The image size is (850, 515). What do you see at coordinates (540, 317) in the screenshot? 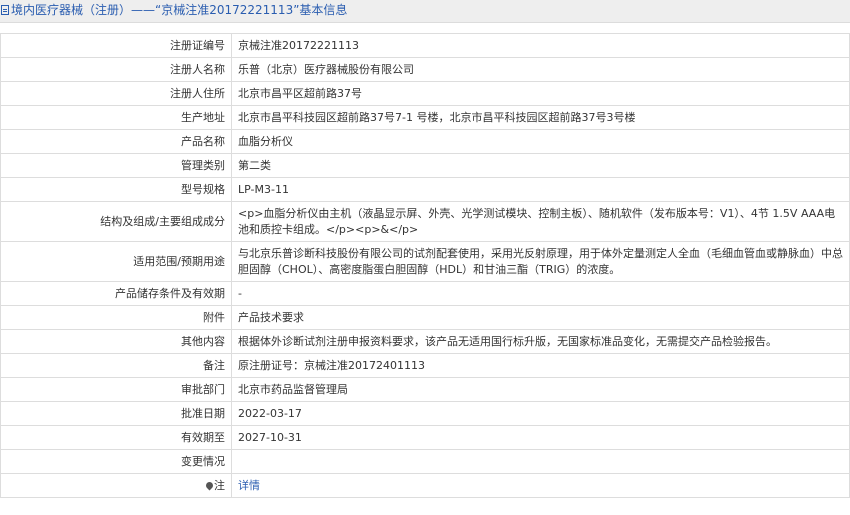
I see `row-value: 产品技术要求` at bounding box center [540, 317].